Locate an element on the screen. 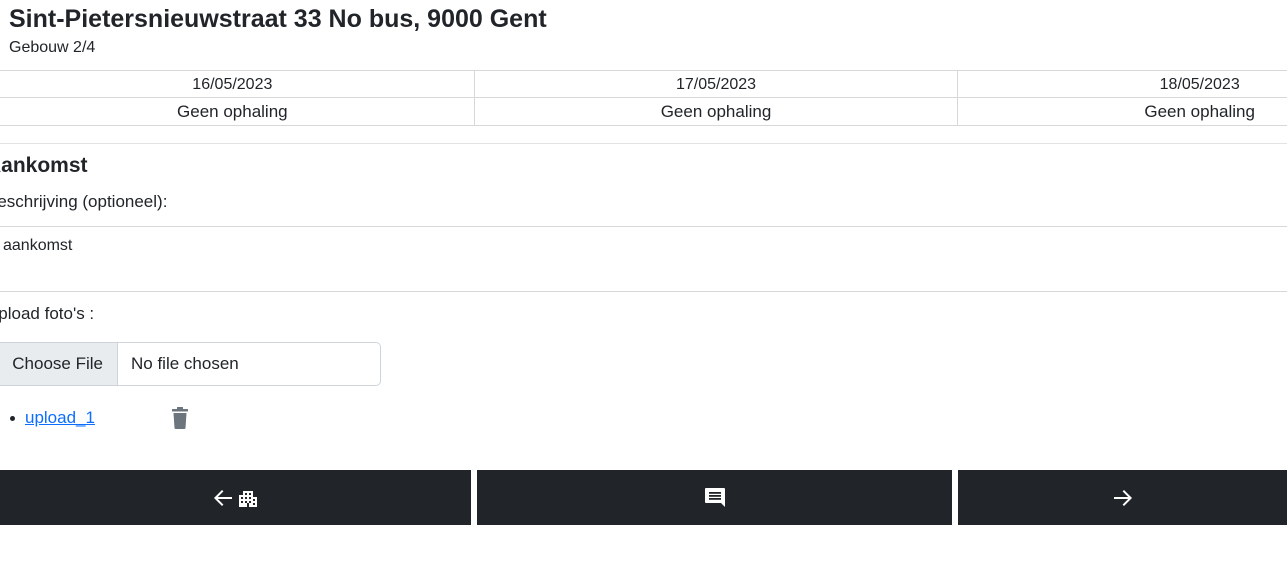 This screenshot has width=1287, height=568. description-label: Beschrijving (optioneel): is located at coordinates (84, 201).